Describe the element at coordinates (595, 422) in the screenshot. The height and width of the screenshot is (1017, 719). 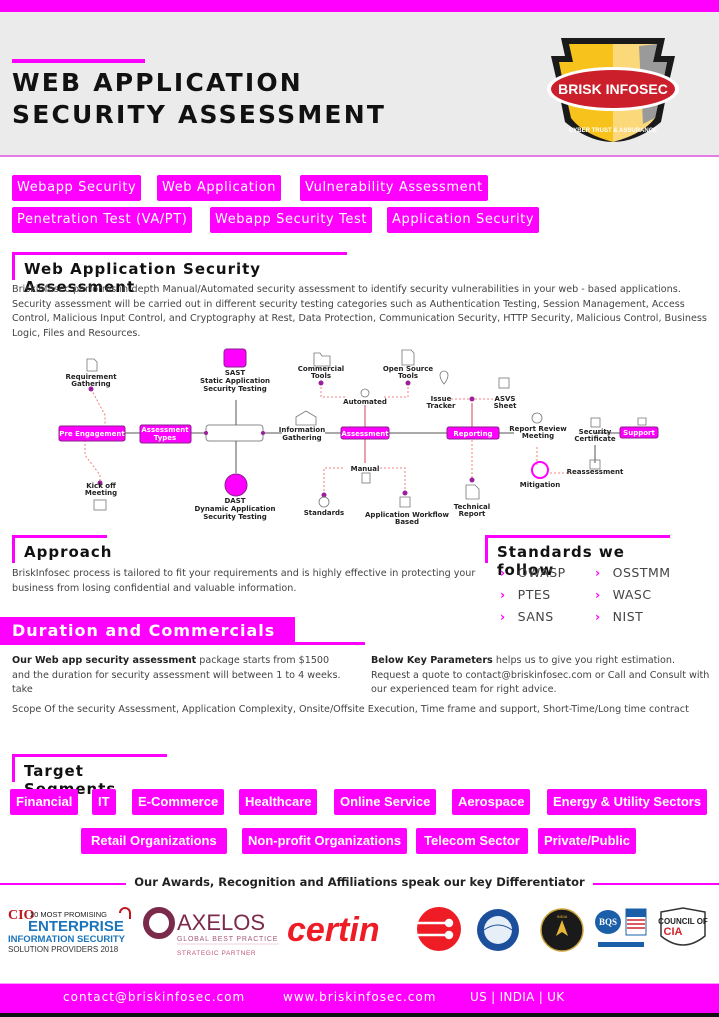
I see `certificate-icon` at that location.